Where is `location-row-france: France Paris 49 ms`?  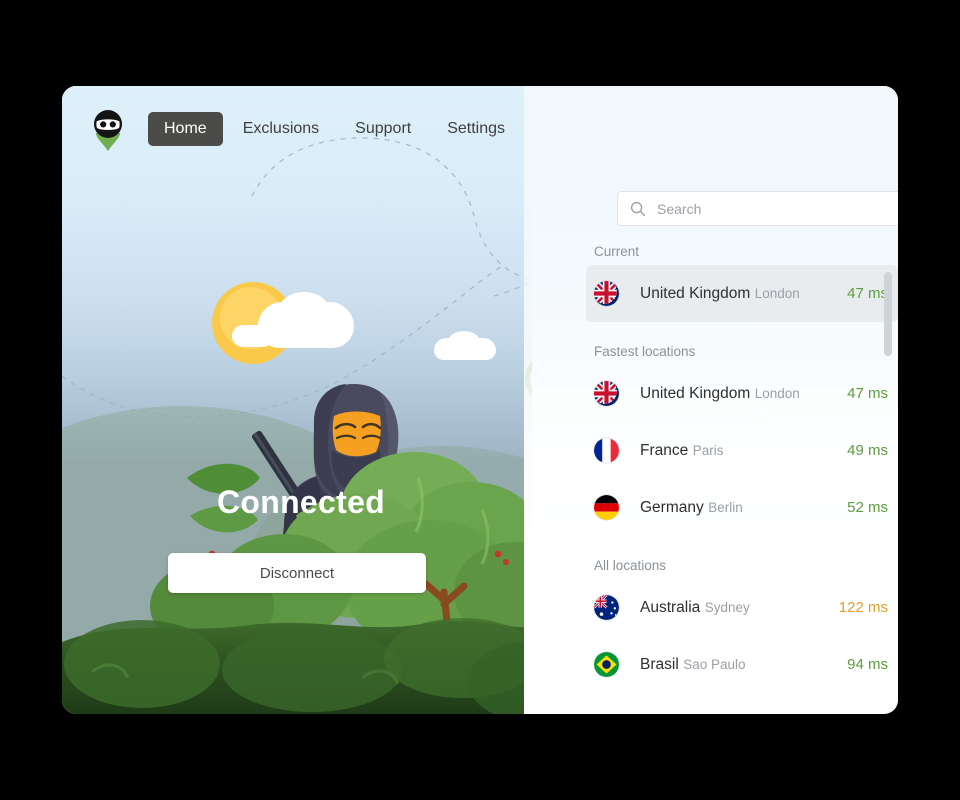
location-row-france: France Paris 49 ms is located at coordinates (742, 450).